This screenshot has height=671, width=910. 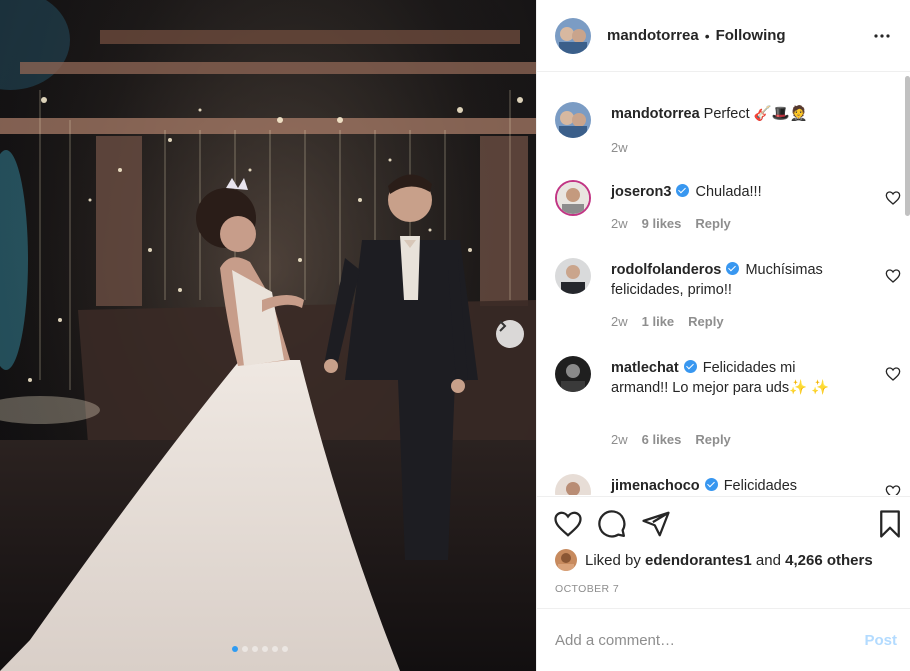 I want to click on comment-likes: 1 like, so click(x=658, y=321).